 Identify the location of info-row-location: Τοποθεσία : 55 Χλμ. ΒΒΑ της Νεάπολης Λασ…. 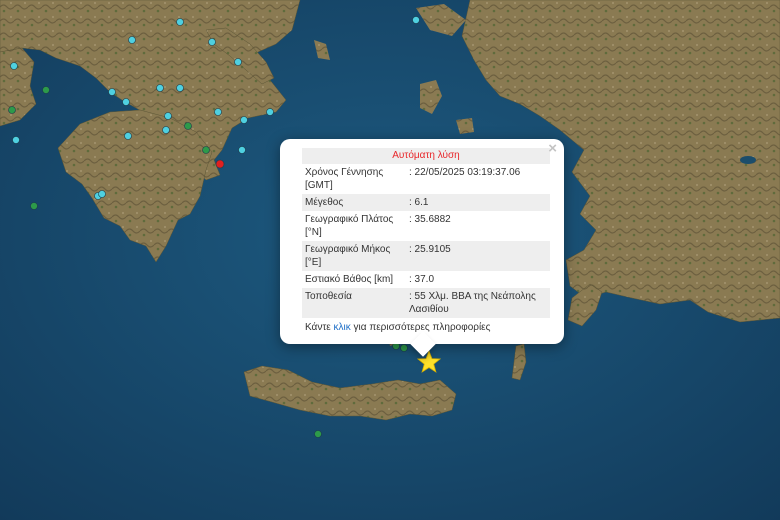
(426, 303).